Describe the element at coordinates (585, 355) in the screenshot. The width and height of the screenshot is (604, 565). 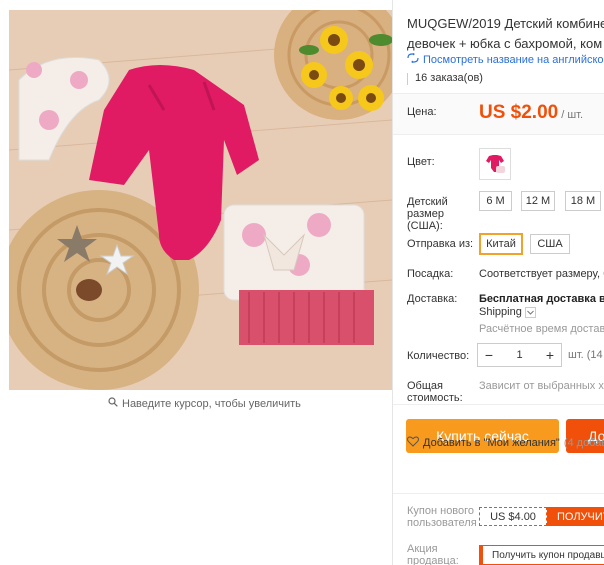
I see `quantity-unit: шт. (14` at that location.